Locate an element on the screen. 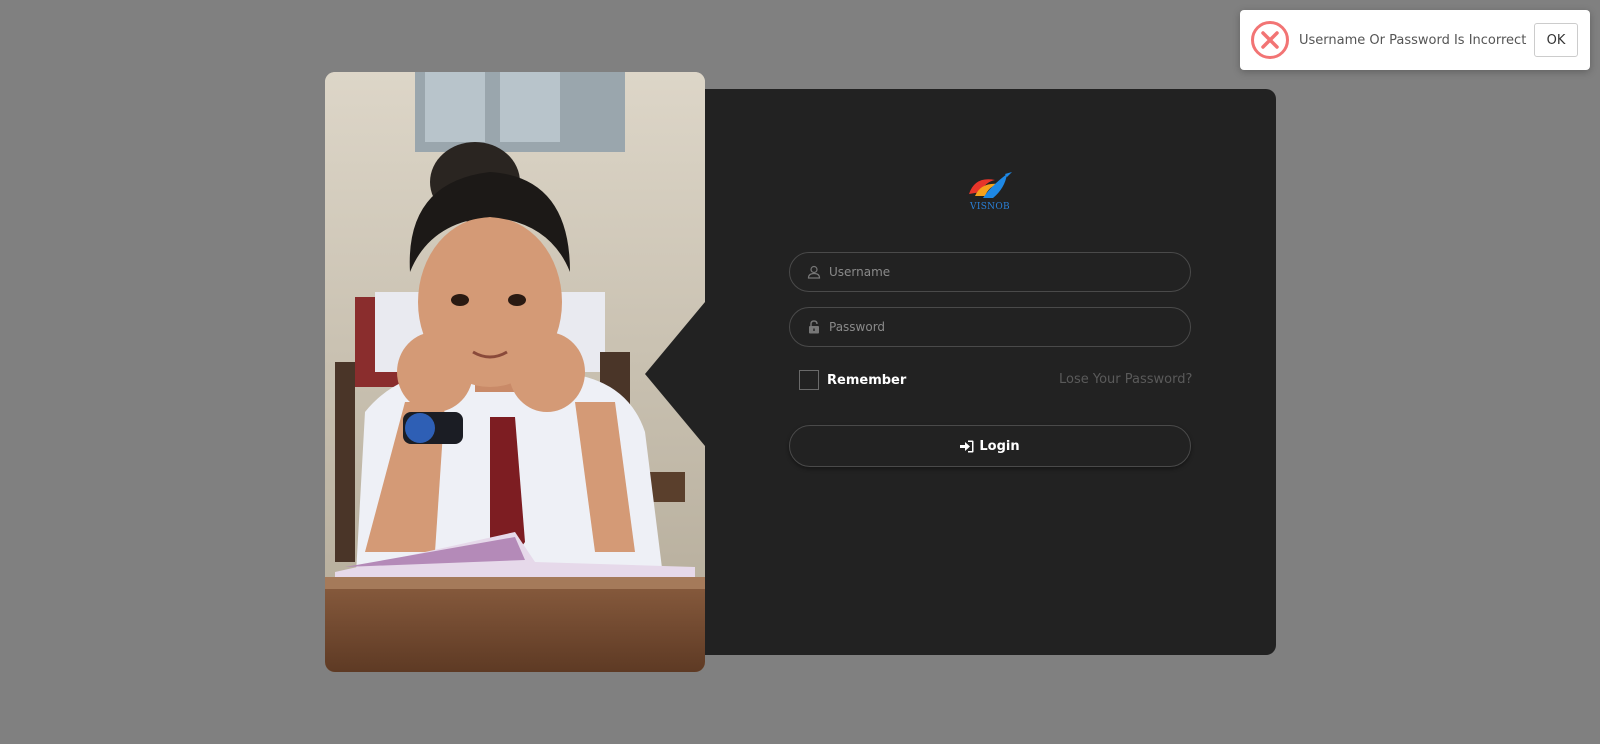 This screenshot has width=1600, height=744. login-button: Login is located at coordinates (990, 446).